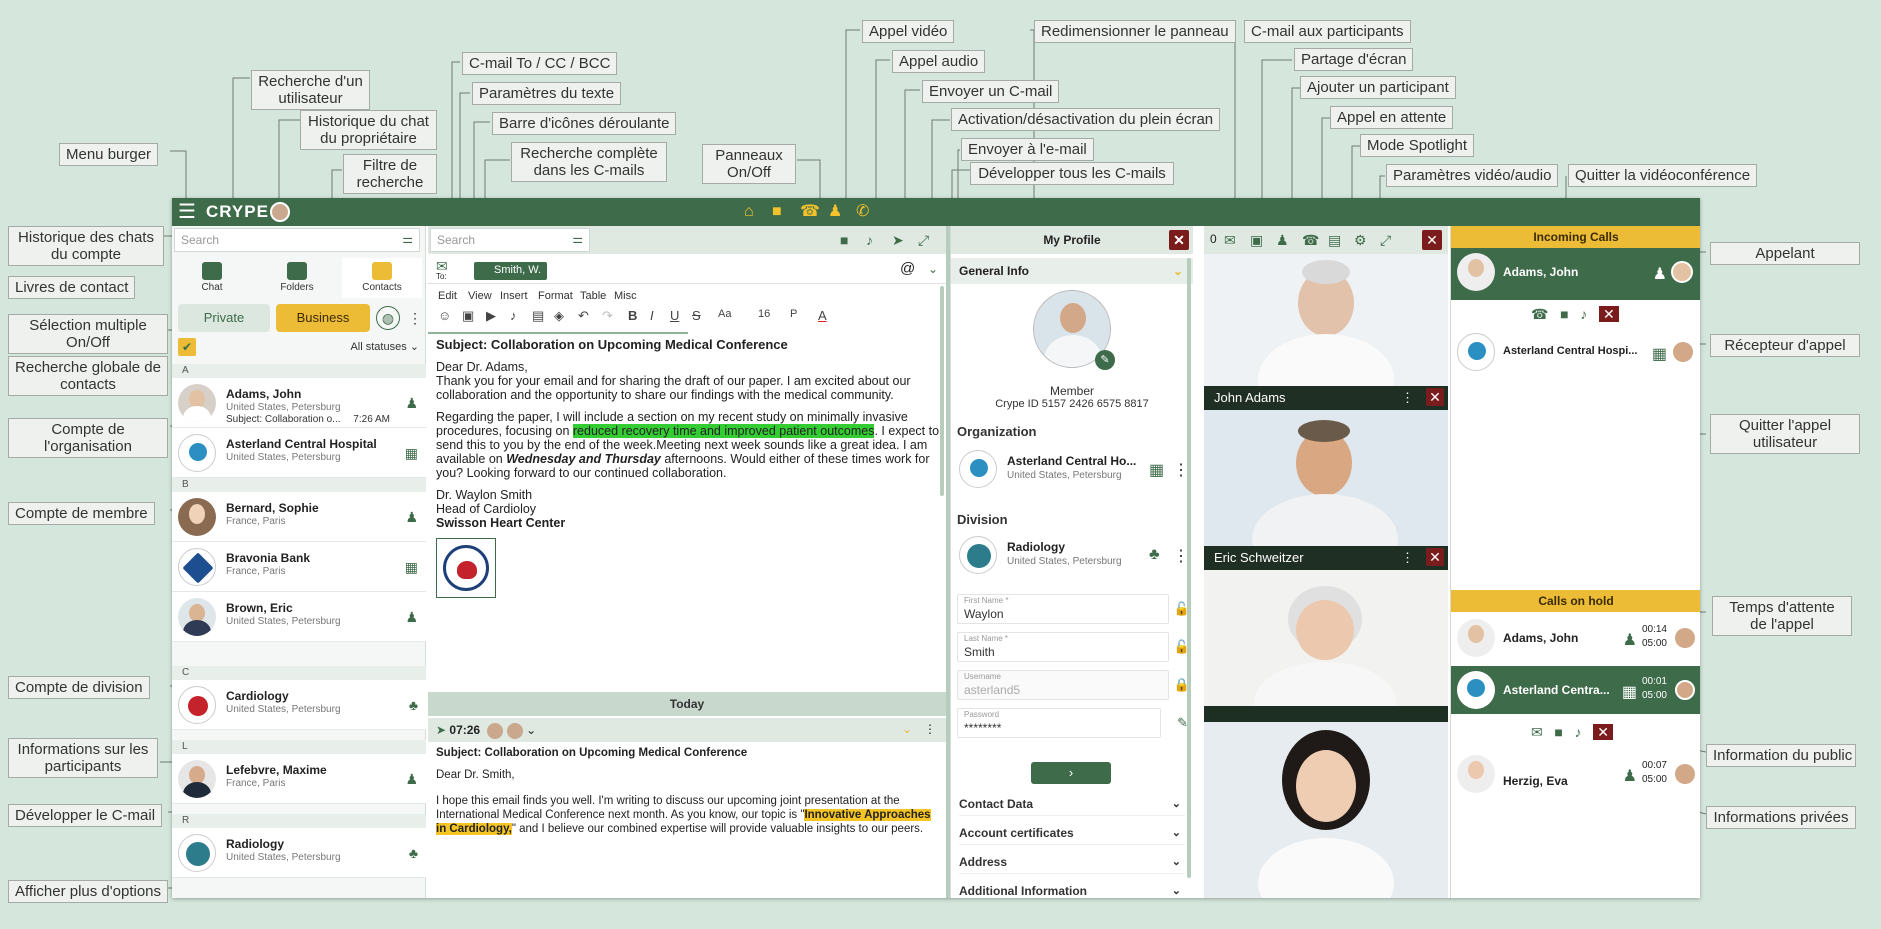 This screenshot has height=929, width=1881. Describe the element at coordinates (810, 212) in the screenshot. I see `phone-list-icon: ☎` at that location.